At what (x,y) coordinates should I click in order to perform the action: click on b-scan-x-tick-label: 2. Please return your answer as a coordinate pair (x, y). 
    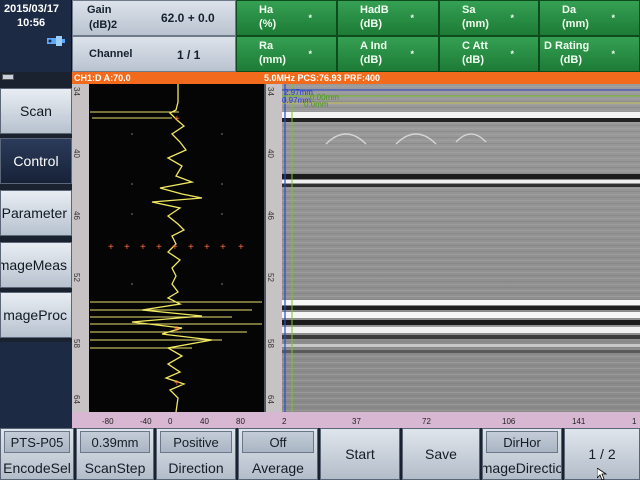
    Looking at the image, I should click on (284, 421).